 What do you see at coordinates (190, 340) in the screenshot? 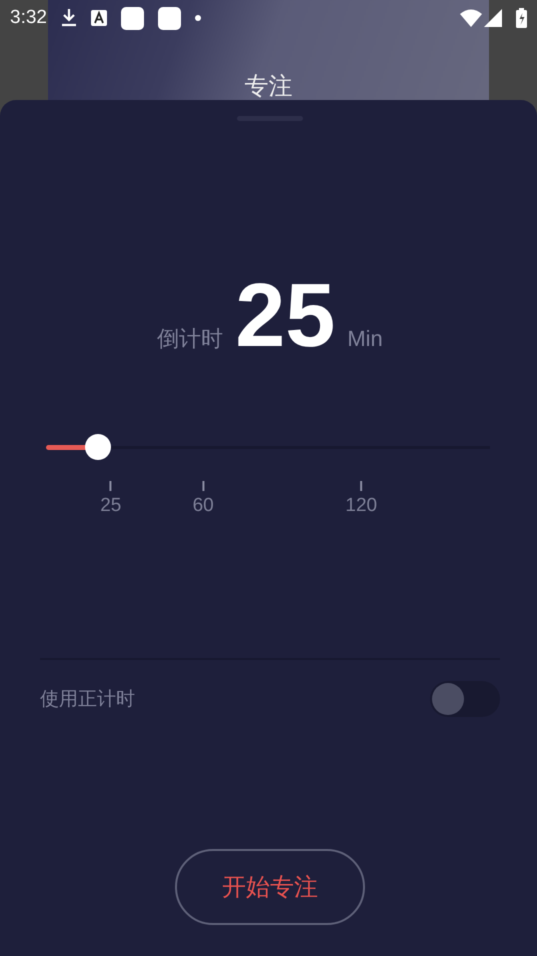
I see `countdown-label: 倒计时` at bounding box center [190, 340].